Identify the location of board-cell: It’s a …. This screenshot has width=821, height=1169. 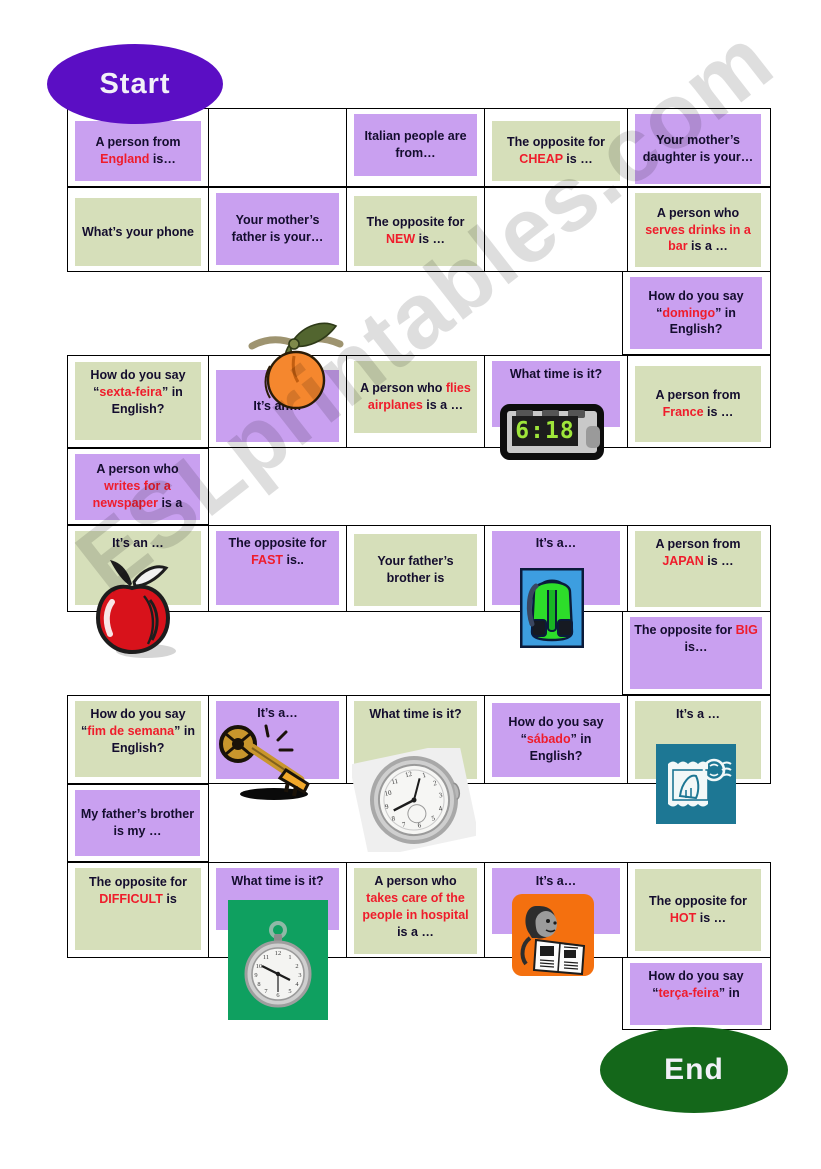
(698, 740).